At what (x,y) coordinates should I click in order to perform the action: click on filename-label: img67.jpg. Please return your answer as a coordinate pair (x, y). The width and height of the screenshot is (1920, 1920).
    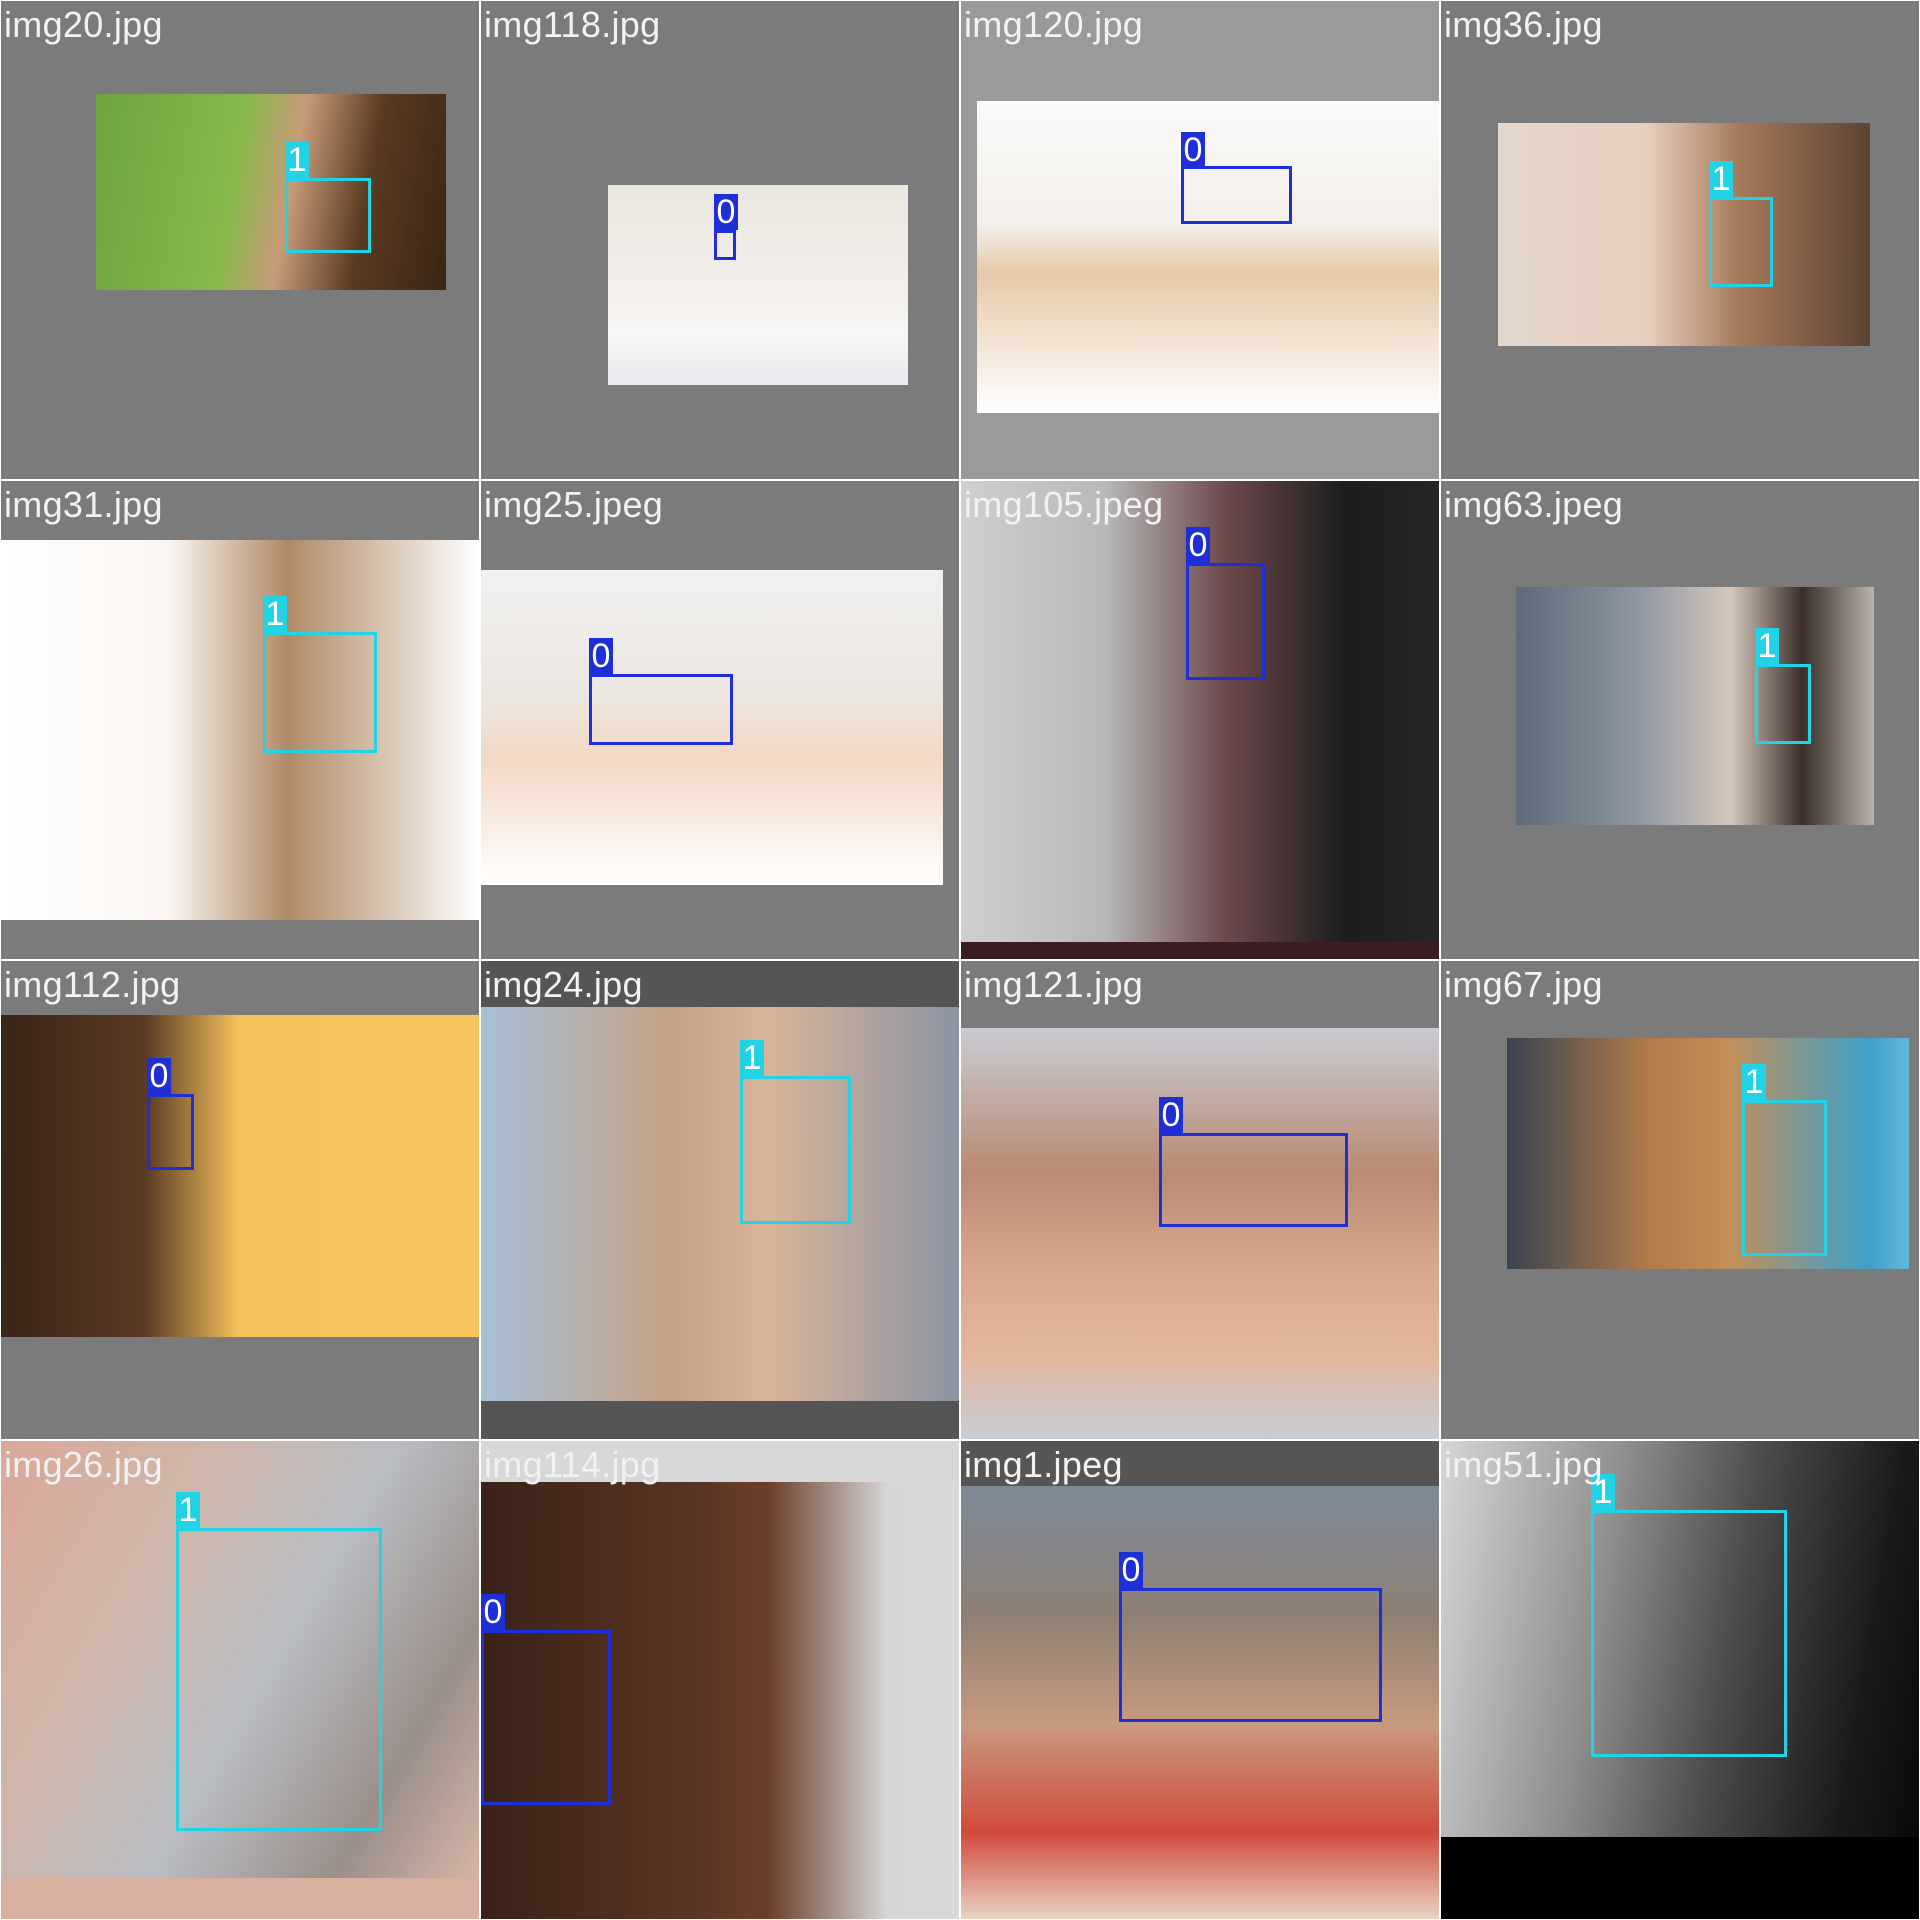
    Looking at the image, I should click on (1523, 984).